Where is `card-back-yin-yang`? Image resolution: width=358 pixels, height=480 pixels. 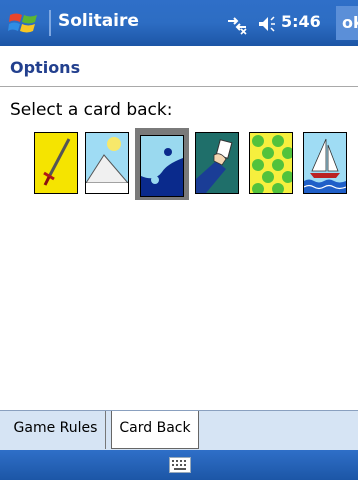 card-back-yin-yang is located at coordinates (162, 166).